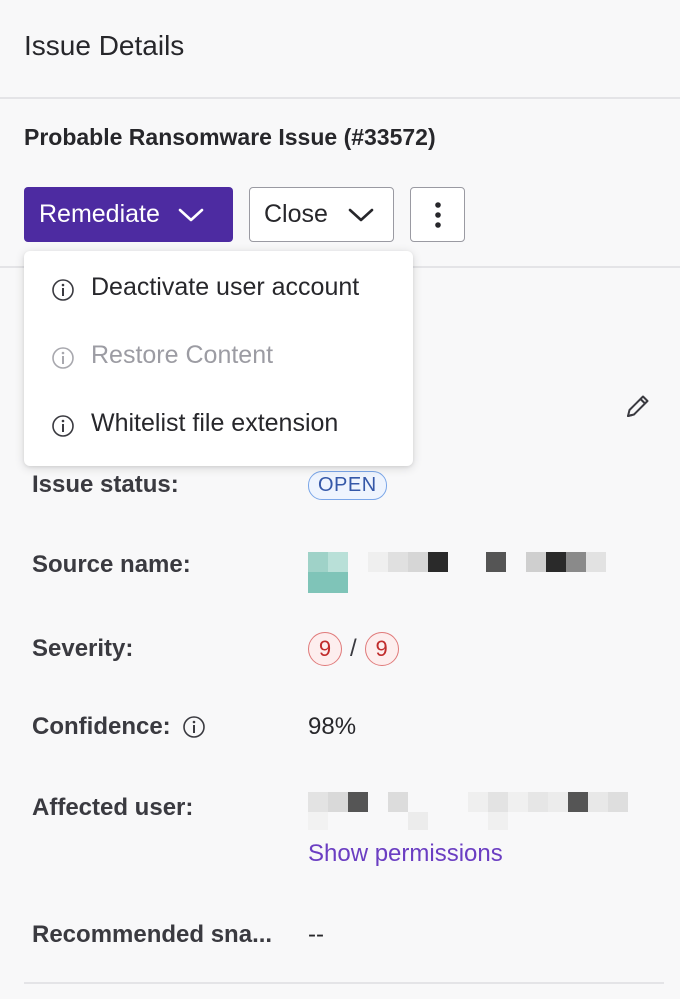 The width and height of the screenshot is (680, 999). What do you see at coordinates (225, 287) in the screenshot?
I see `menu-item-label: Deactivate user account` at bounding box center [225, 287].